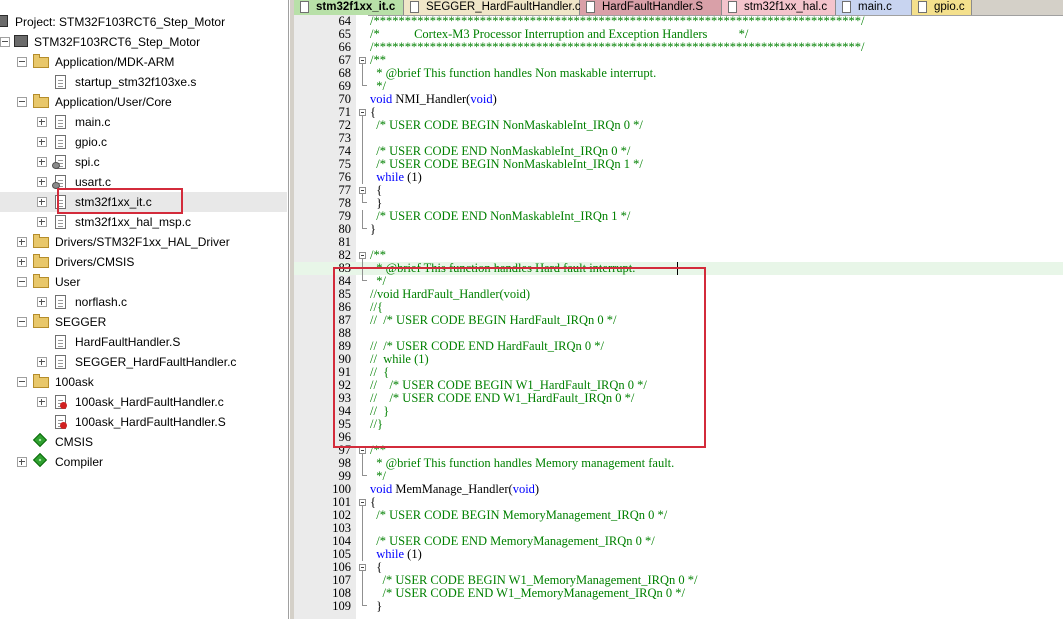  Describe the element at coordinates (101, 302) in the screenshot. I see `tree-file-label: norflash.c` at that location.